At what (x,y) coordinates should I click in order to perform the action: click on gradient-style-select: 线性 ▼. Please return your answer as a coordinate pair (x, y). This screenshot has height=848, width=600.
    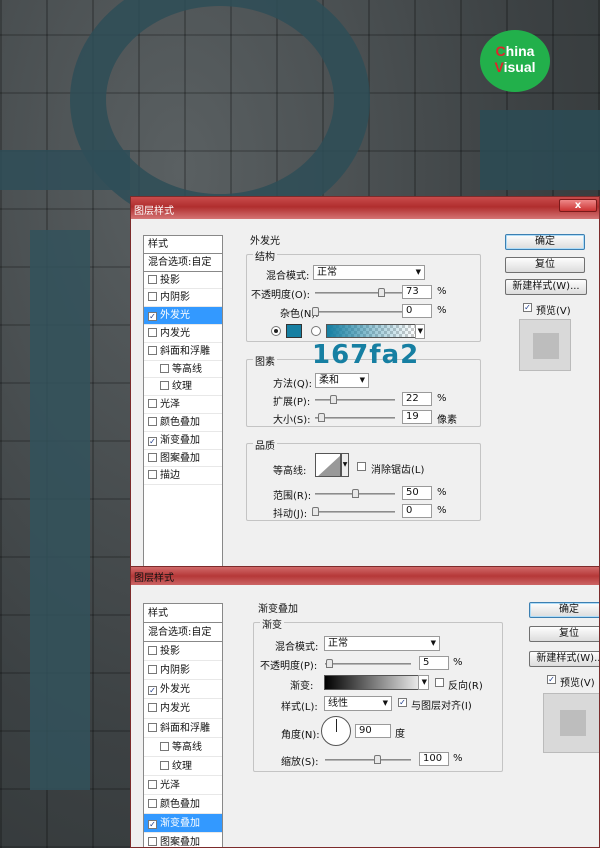
    Looking at the image, I should click on (358, 703).